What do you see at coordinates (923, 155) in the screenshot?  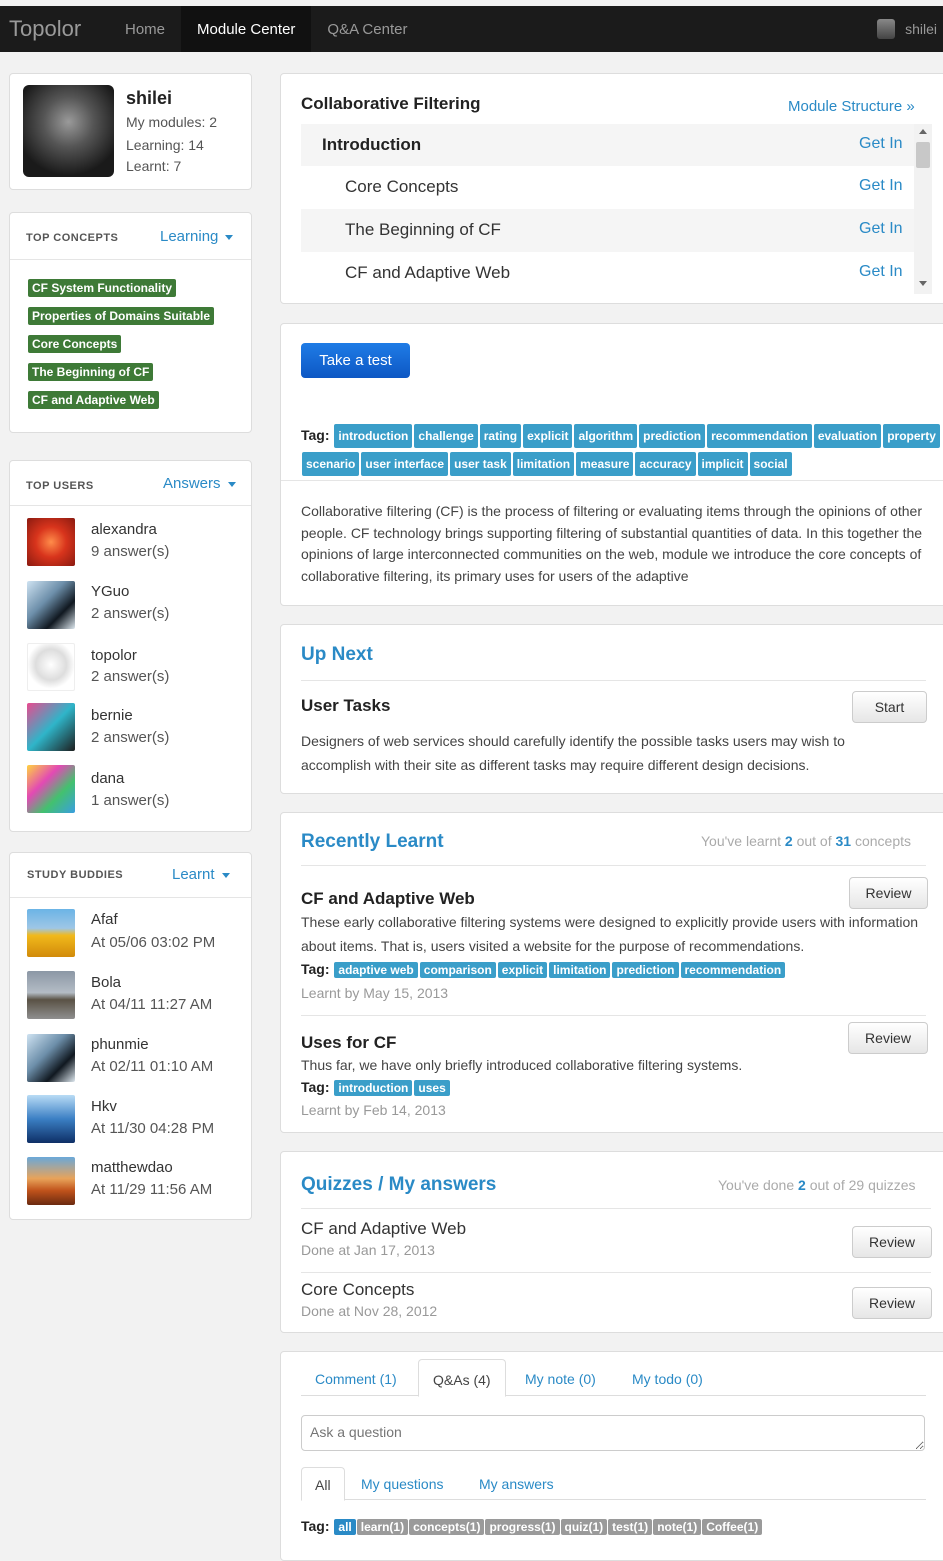 I see `scrollbar-thumb` at bounding box center [923, 155].